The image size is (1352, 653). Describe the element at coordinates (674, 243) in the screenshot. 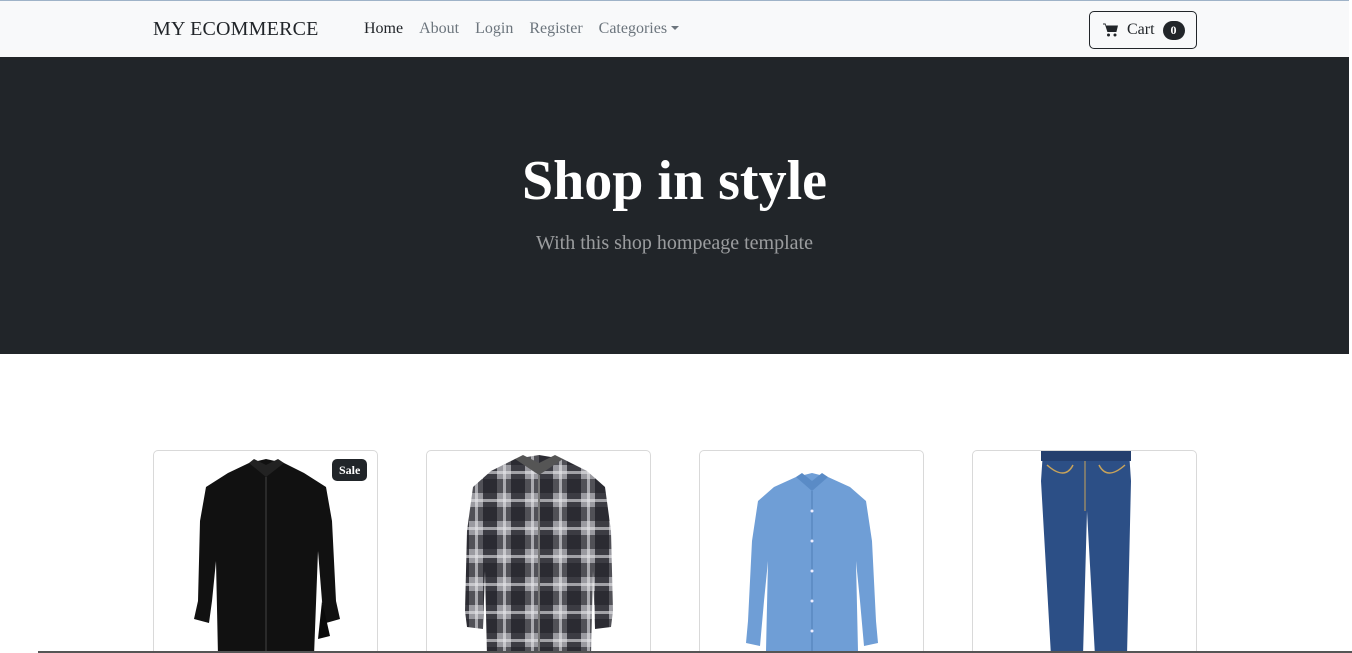

I see `hero-subtitle: With this shop hompeage template` at that location.